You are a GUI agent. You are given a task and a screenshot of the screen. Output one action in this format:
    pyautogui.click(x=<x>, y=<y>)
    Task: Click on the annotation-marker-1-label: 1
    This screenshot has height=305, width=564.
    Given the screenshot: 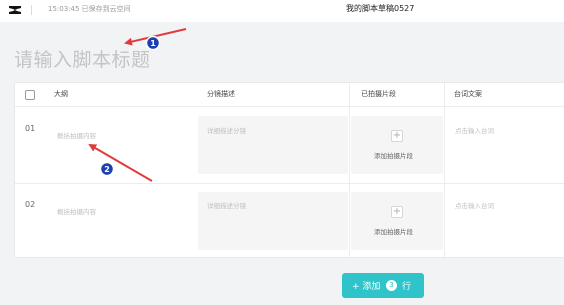 What is the action you would take?
    pyautogui.click(x=153, y=43)
    